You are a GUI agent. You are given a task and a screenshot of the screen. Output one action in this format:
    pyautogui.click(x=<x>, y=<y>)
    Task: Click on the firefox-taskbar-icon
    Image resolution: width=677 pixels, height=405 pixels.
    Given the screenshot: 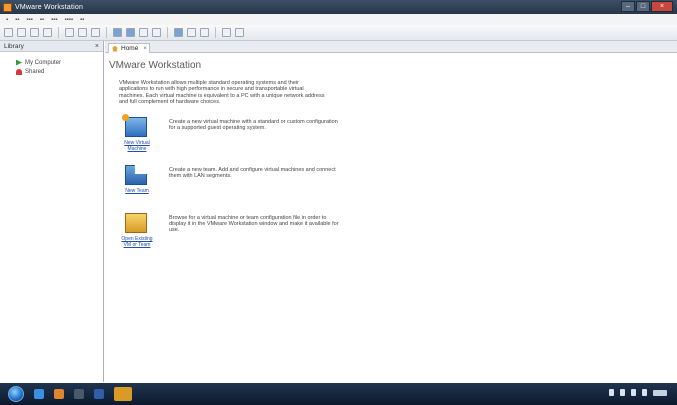 What is the action you would take?
    pyautogui.click(x=59, y=394)
    